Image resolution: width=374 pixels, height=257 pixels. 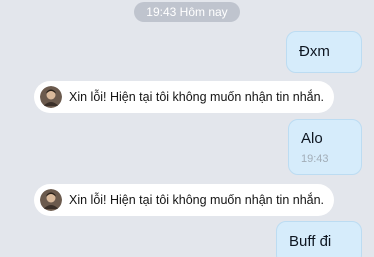 I want to click on outgoing-message: Đxm, so click(x=324, y=52).